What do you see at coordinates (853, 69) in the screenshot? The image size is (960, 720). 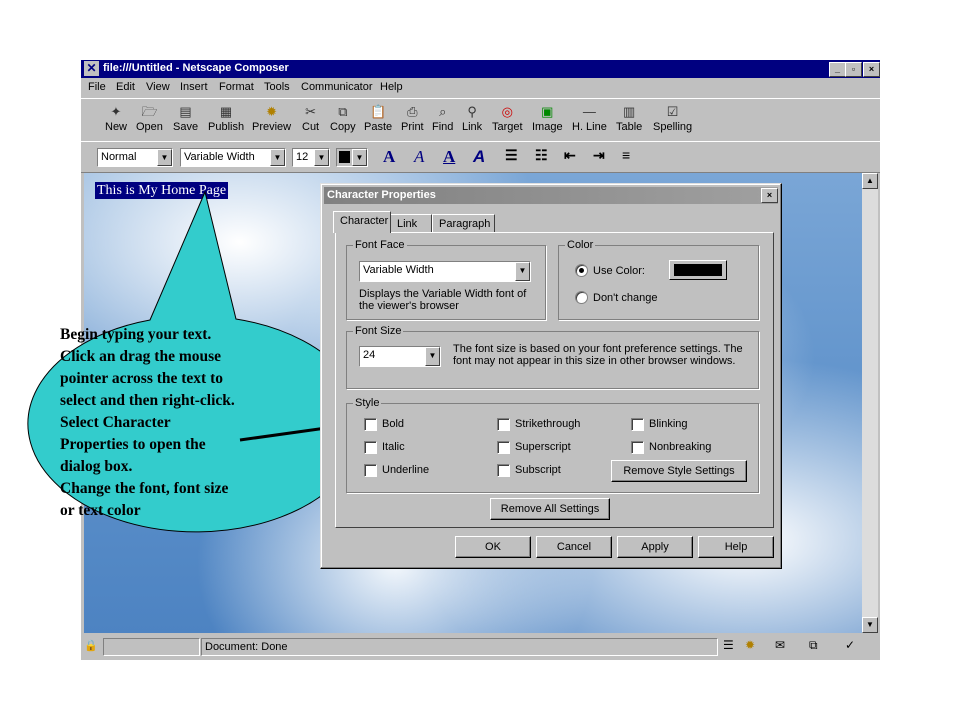 I see `maximize-button: ▫` at bounding box center [853, 69].